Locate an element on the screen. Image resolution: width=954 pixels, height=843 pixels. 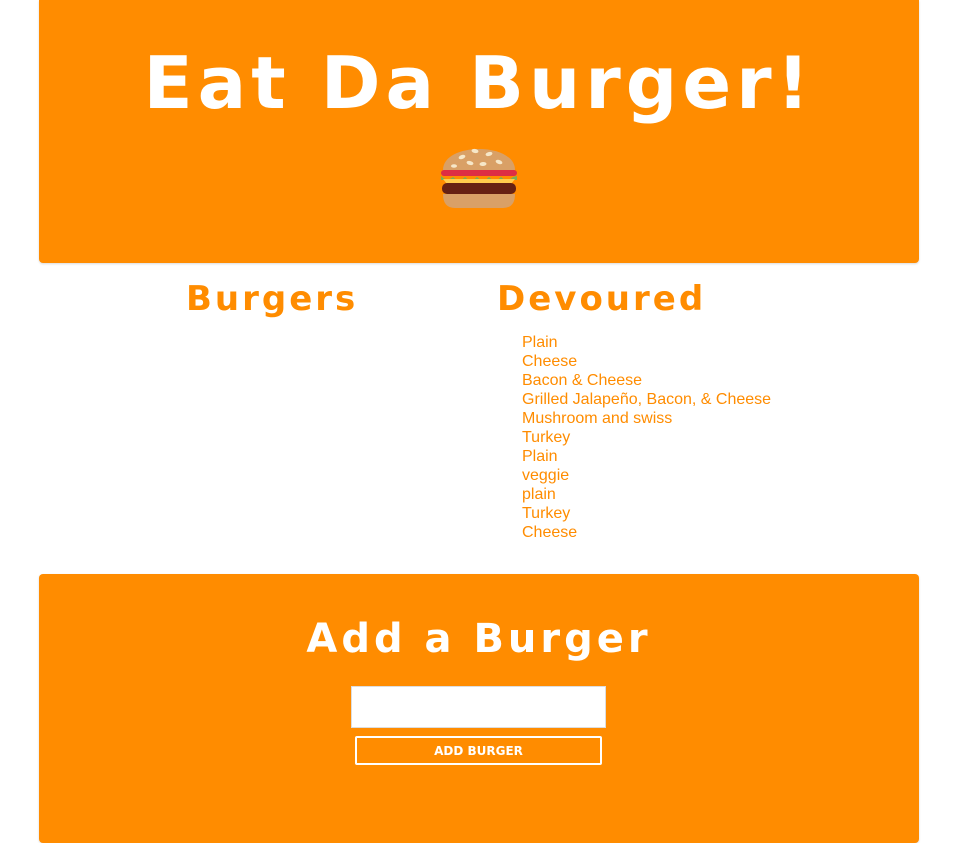
add-burger-title: Add a Burger is located at coordinates (479, 639).